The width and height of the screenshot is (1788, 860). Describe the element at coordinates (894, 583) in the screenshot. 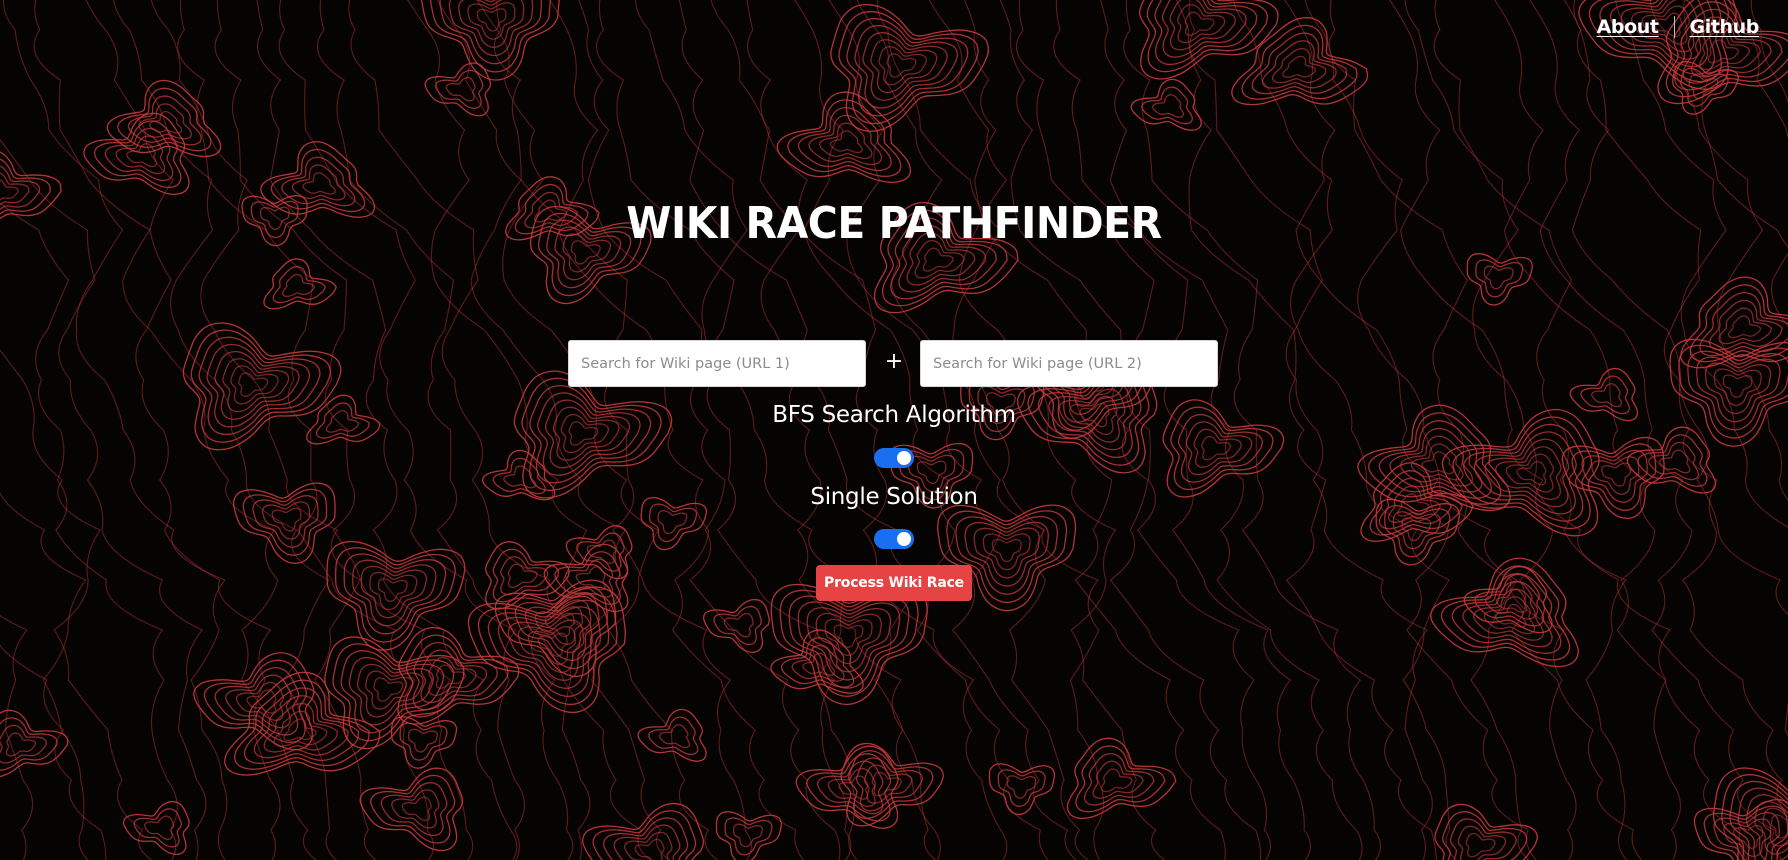

I see `process-wiki-race-button: Process Wiki Race` at that location.